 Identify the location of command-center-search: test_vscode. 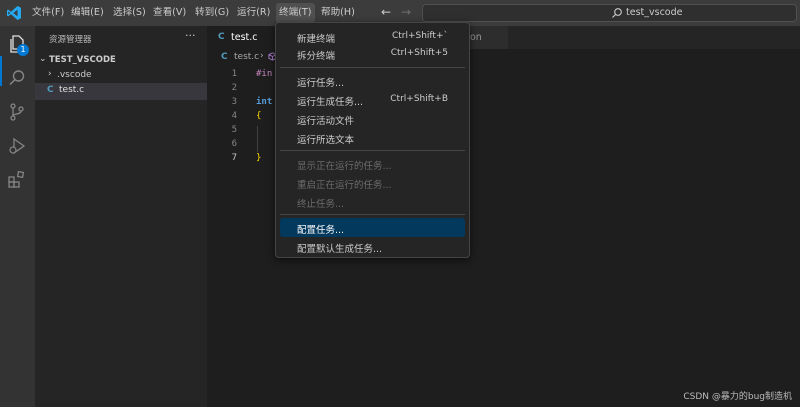
(609, 13).